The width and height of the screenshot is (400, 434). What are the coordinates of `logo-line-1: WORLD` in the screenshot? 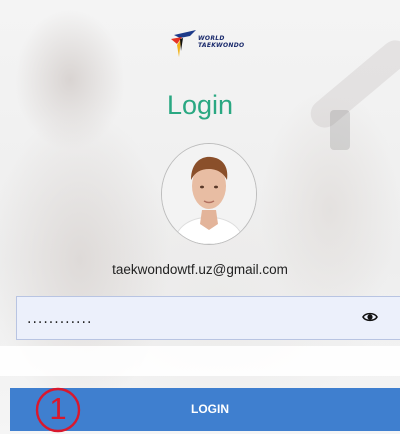 It's located at (211, 38).